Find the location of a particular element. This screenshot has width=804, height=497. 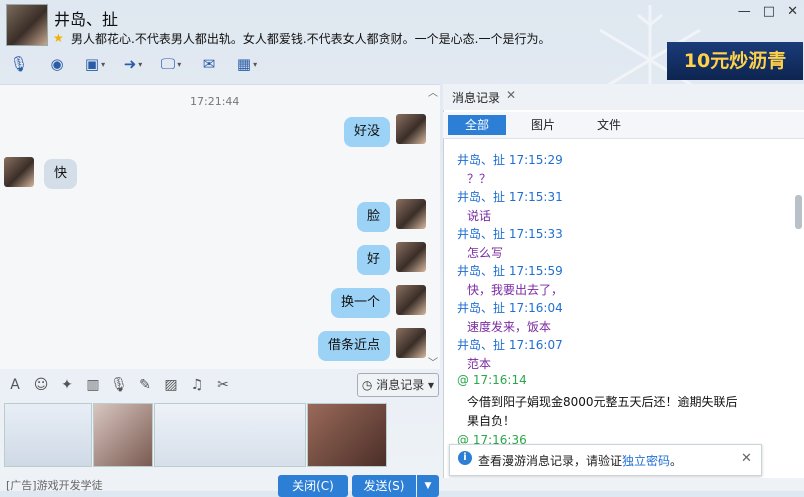

history-panel-footer is located at coordinates (623, 484).